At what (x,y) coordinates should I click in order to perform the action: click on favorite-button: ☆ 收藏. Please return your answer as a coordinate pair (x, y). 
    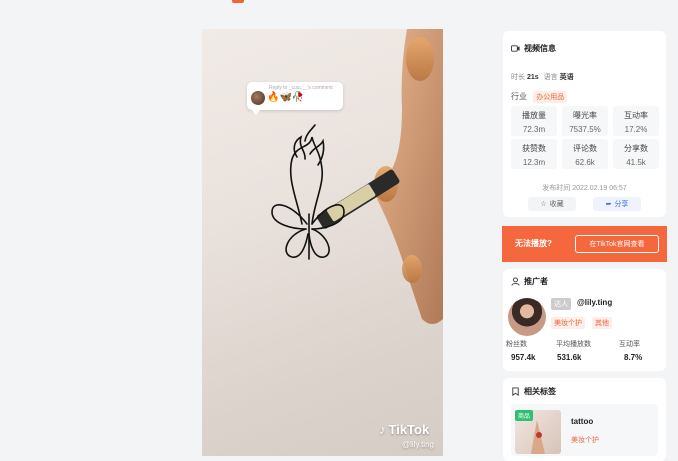
    Looking at the image, I should click on (552, 204).